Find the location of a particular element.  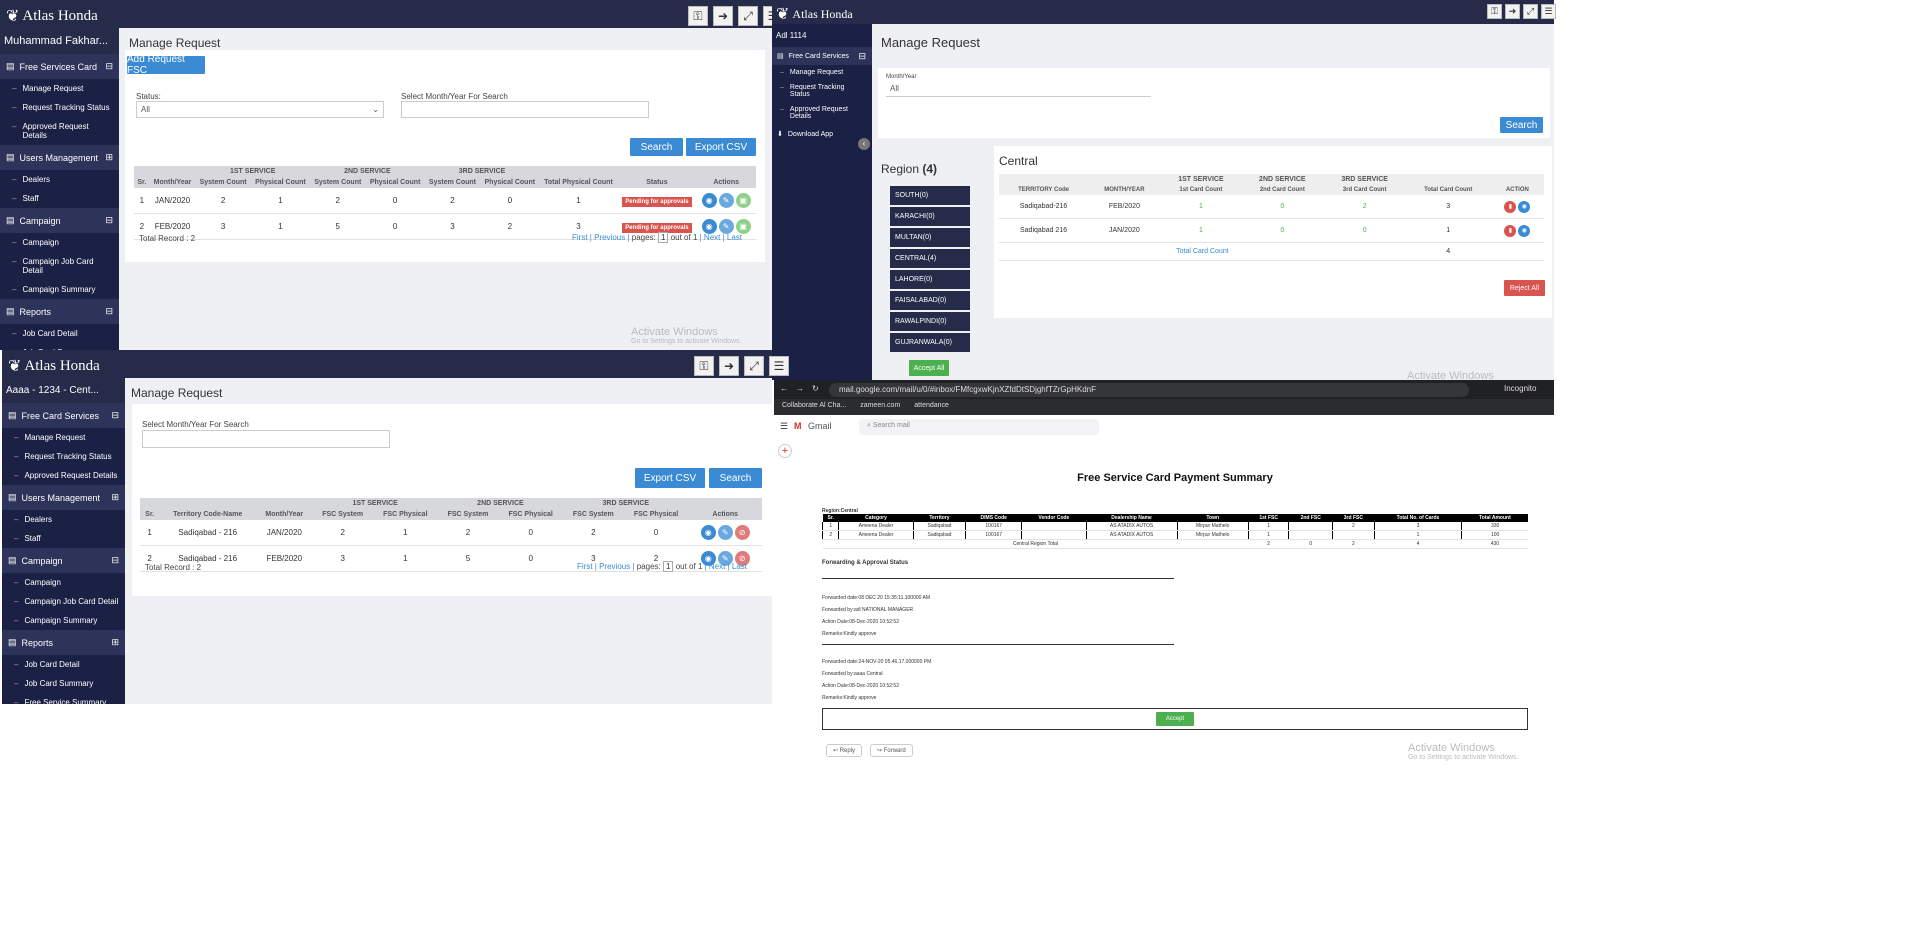

region-item: LAHORE(0) is located at coordinates (930, 279).